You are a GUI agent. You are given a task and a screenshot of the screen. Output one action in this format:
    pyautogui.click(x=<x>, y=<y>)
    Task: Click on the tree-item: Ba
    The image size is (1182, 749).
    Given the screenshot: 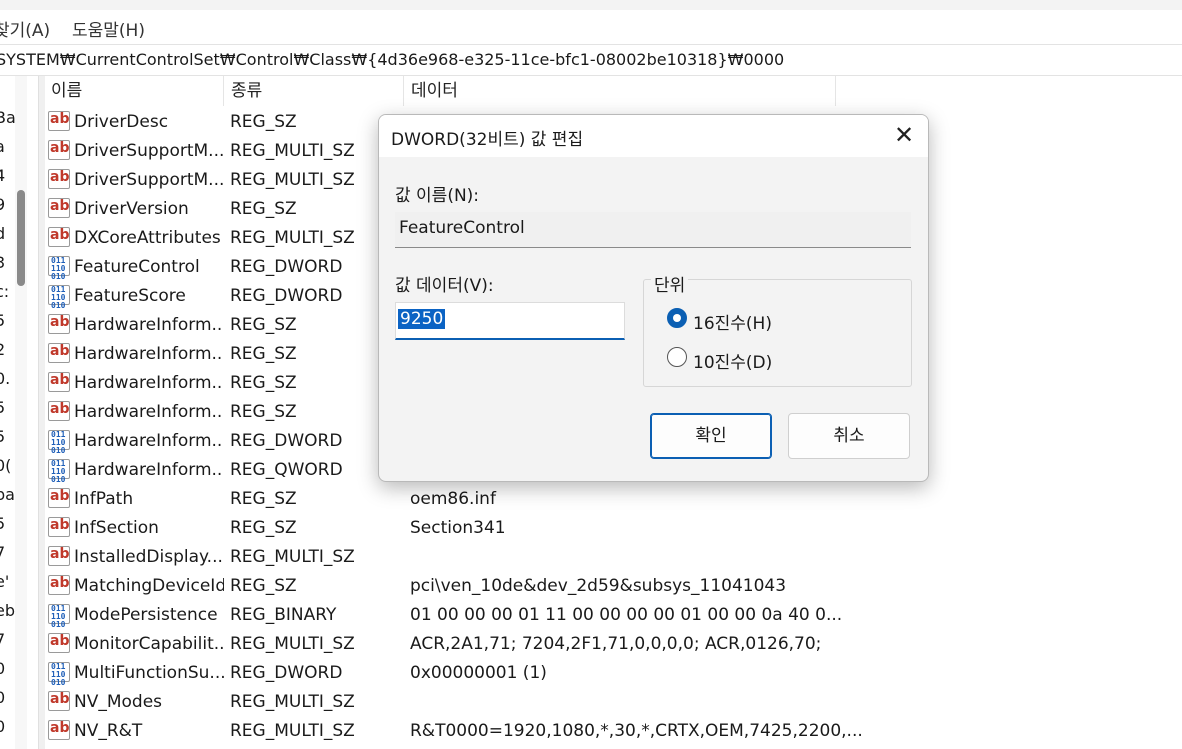 What is the action you would take?
    pyautogui.click(x=8, y=117)
    